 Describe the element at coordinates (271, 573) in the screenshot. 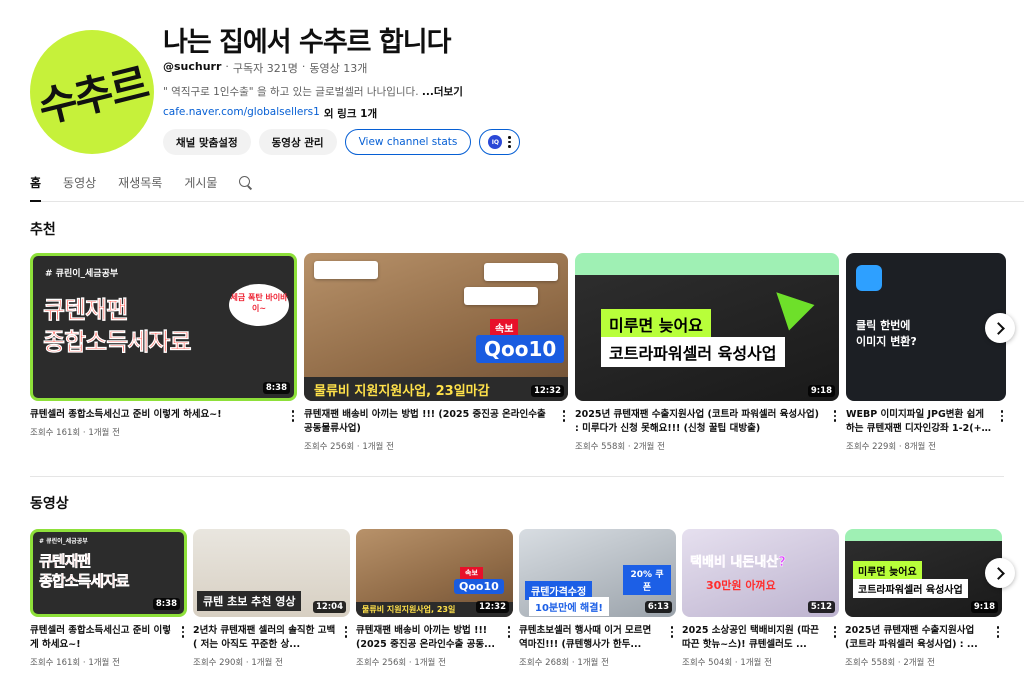

I see `video-thumbnail: 큐텐 초보 추천 영상 12:04` at that location.